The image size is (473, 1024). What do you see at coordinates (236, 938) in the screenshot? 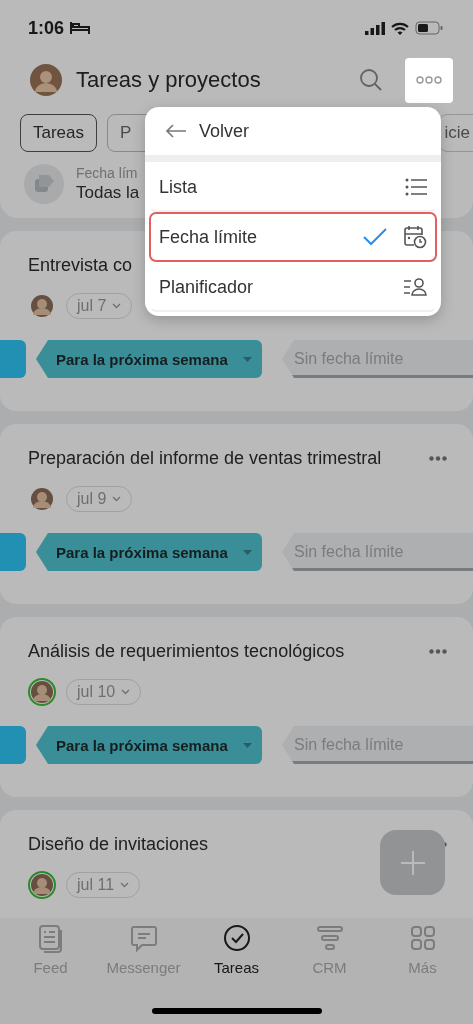
I see `check-circle-icon` at bounding box center [236, 938].